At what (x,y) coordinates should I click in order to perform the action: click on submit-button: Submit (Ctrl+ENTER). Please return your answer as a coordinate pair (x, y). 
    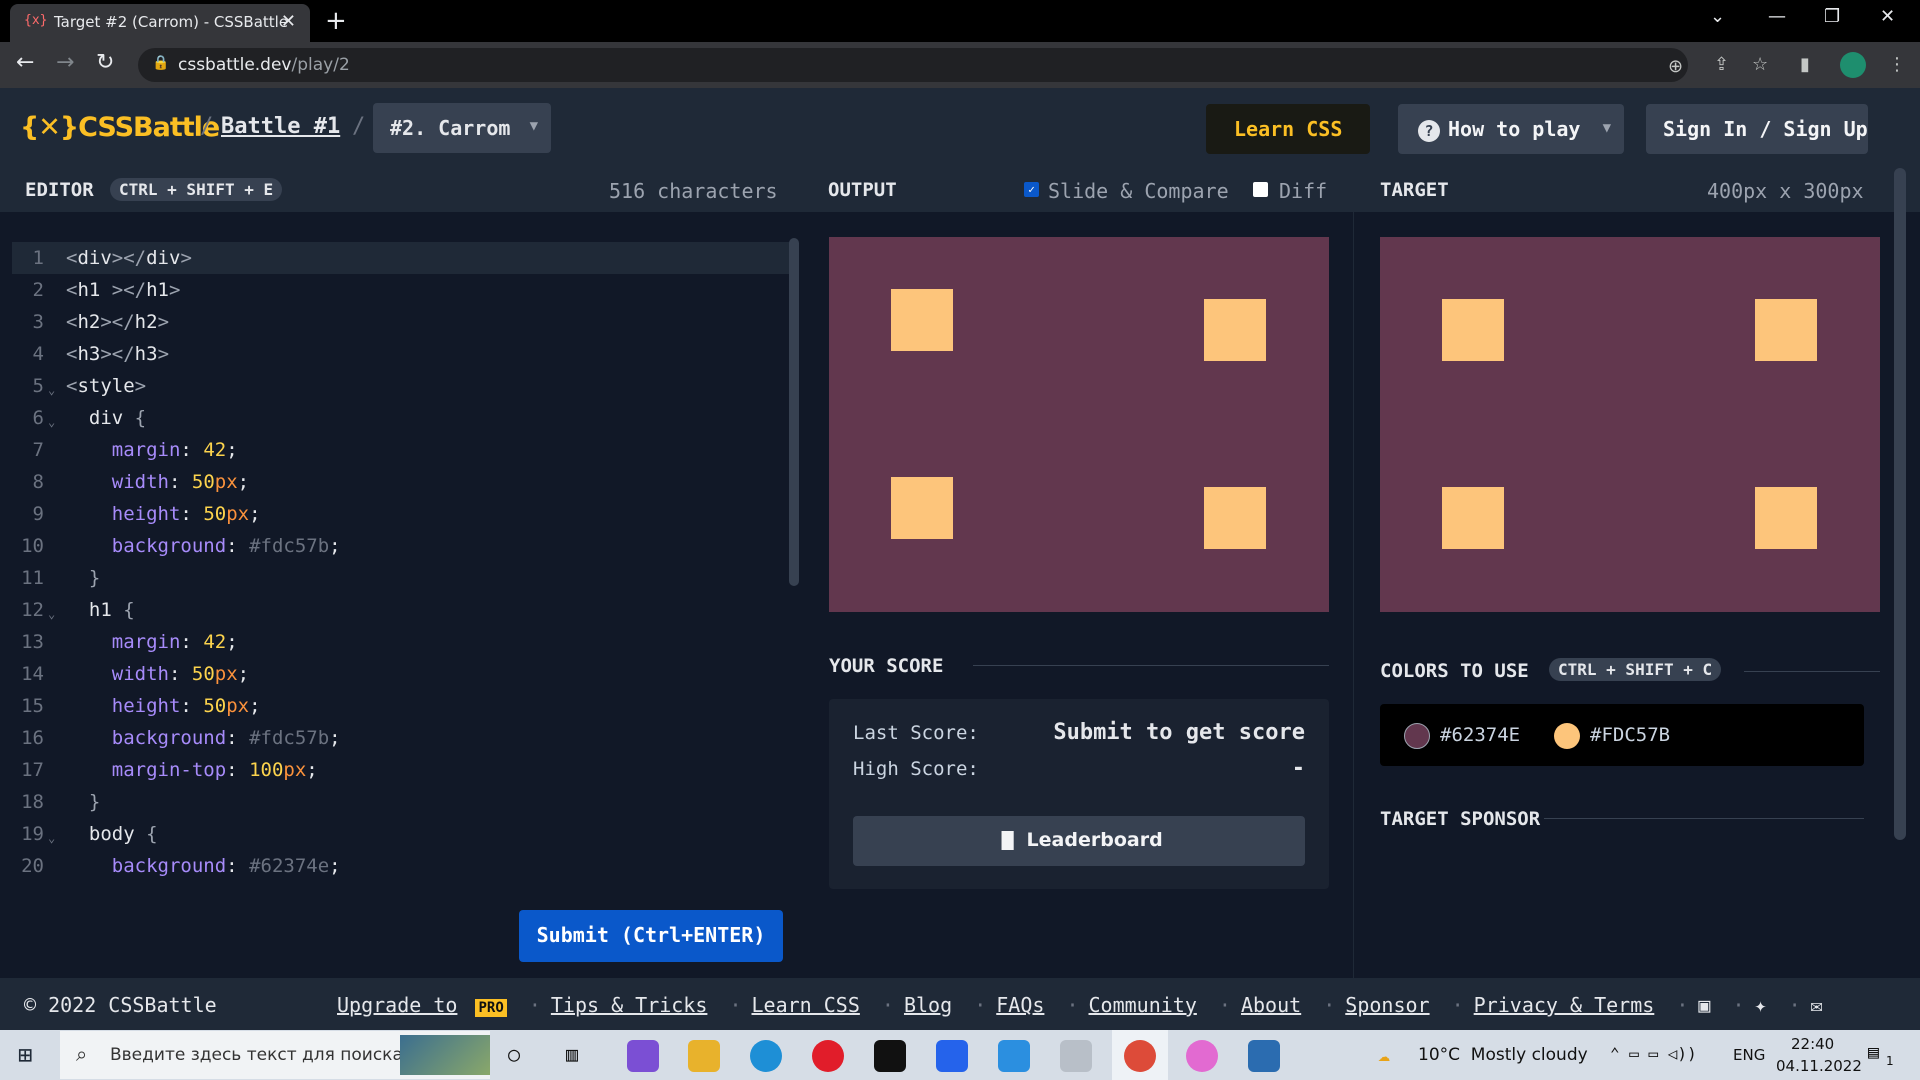
    Looking at the image, I should click on (651, 936).